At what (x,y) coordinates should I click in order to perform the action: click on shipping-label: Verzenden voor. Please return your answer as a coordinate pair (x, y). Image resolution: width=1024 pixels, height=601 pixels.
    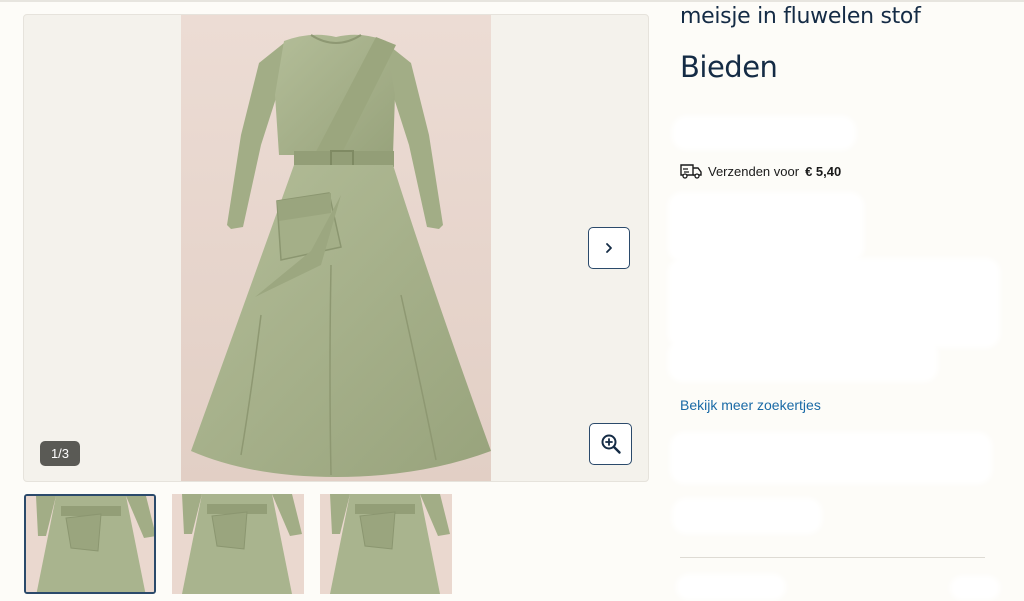
    Looking at the image, I should click on (754, 171).